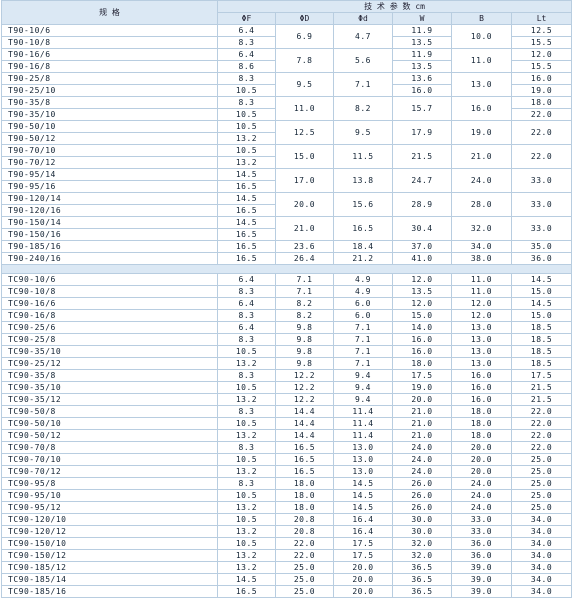 Image resolution: width=574 pixels, height=604 pixels. What do you see at coordinates (422, 204) in the screenshot?
I see `cell-W: 28.9` at bounding box center [422, 204].